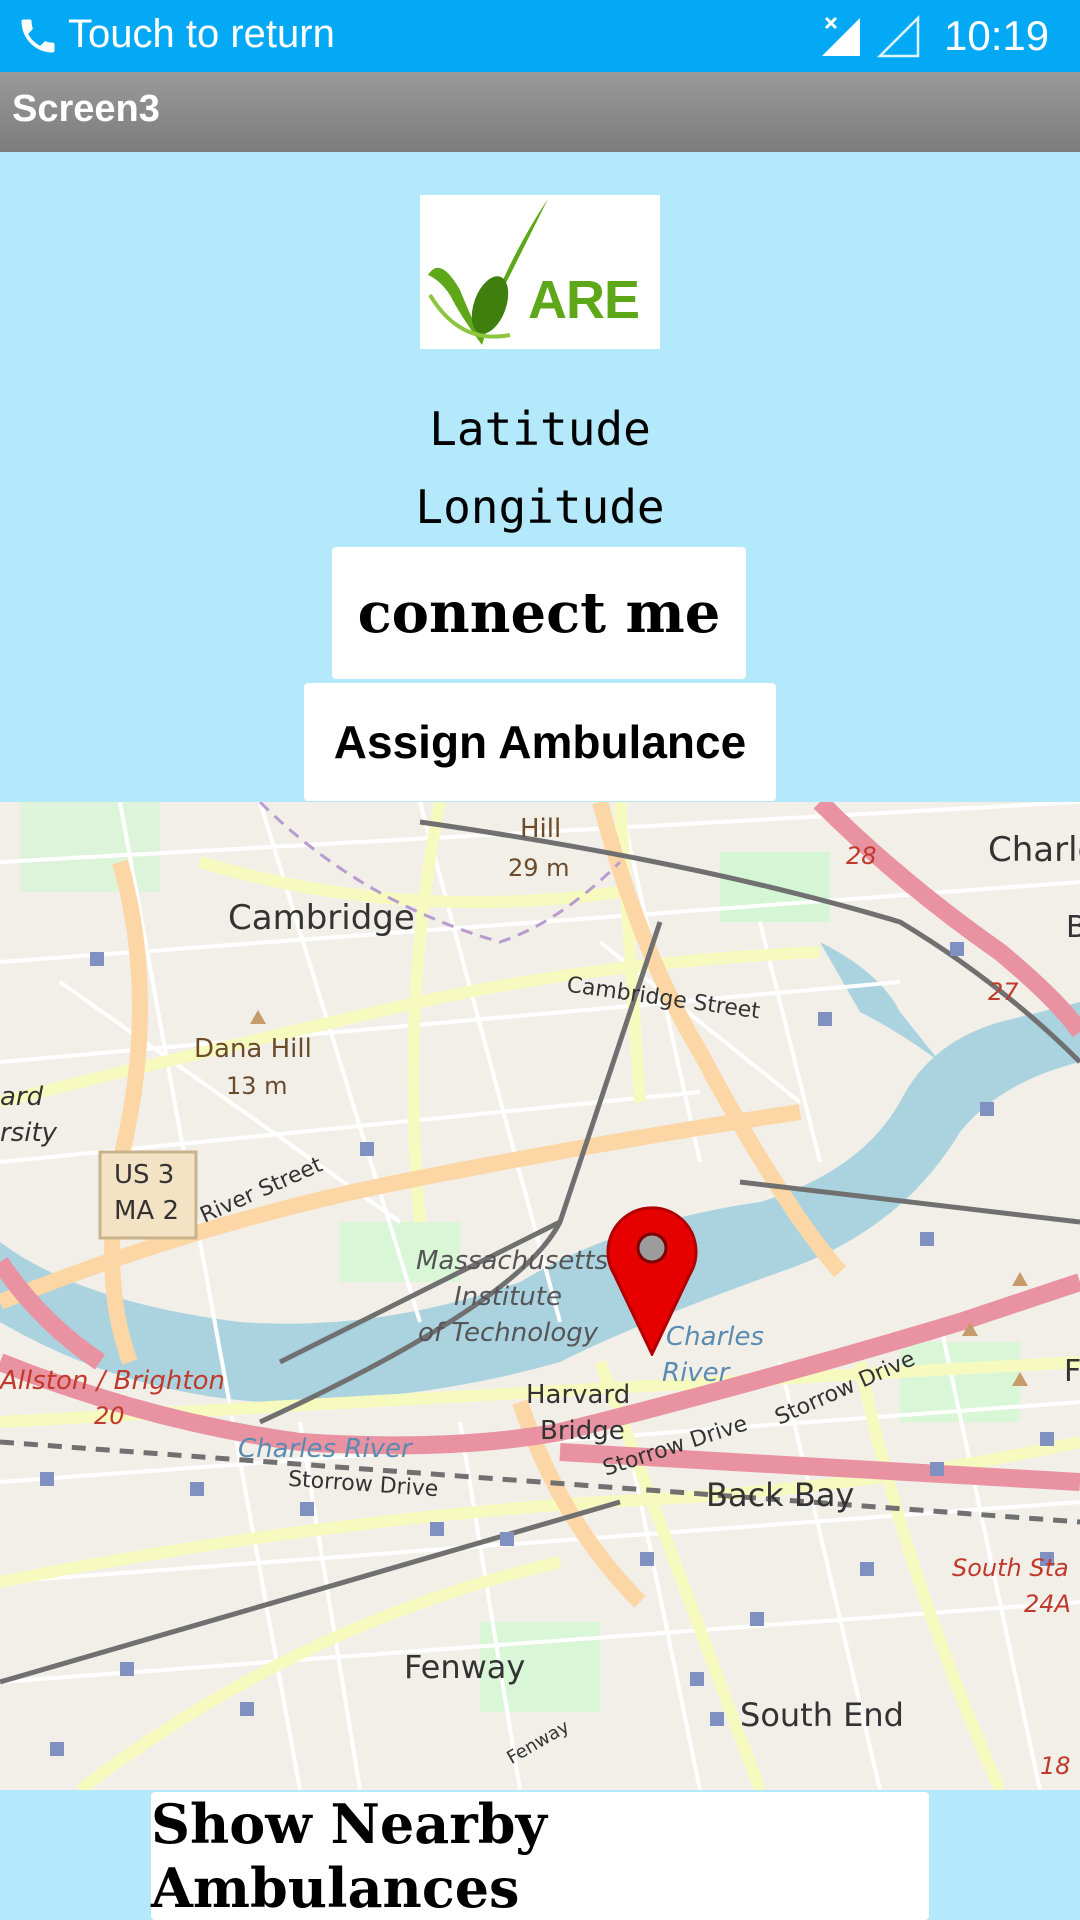 The image size is (1080, 1920). Describe the element at coordinates (29, 1133) in the screenshot. I see `map-label-university-partial: rsity` at that location.